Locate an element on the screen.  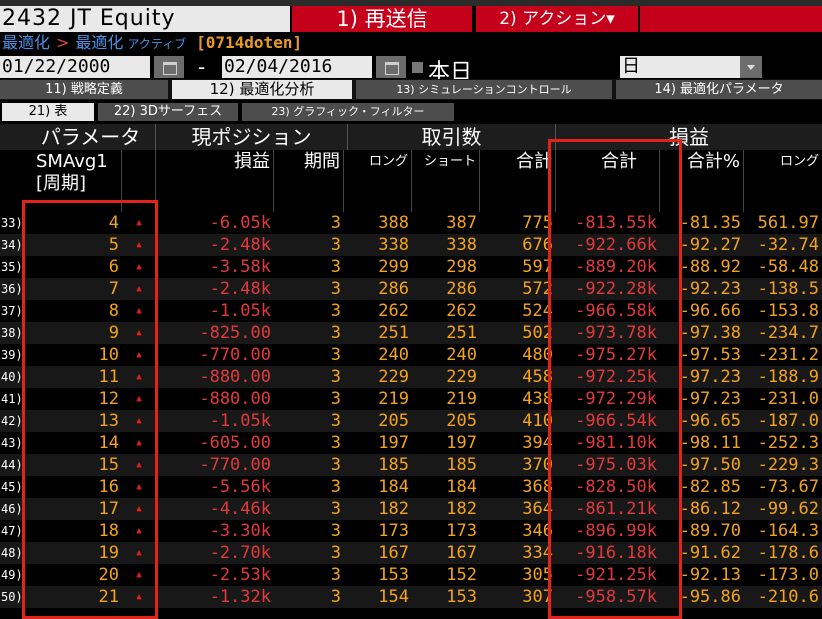
row-number: 46) is located at coordinates (12, 509).